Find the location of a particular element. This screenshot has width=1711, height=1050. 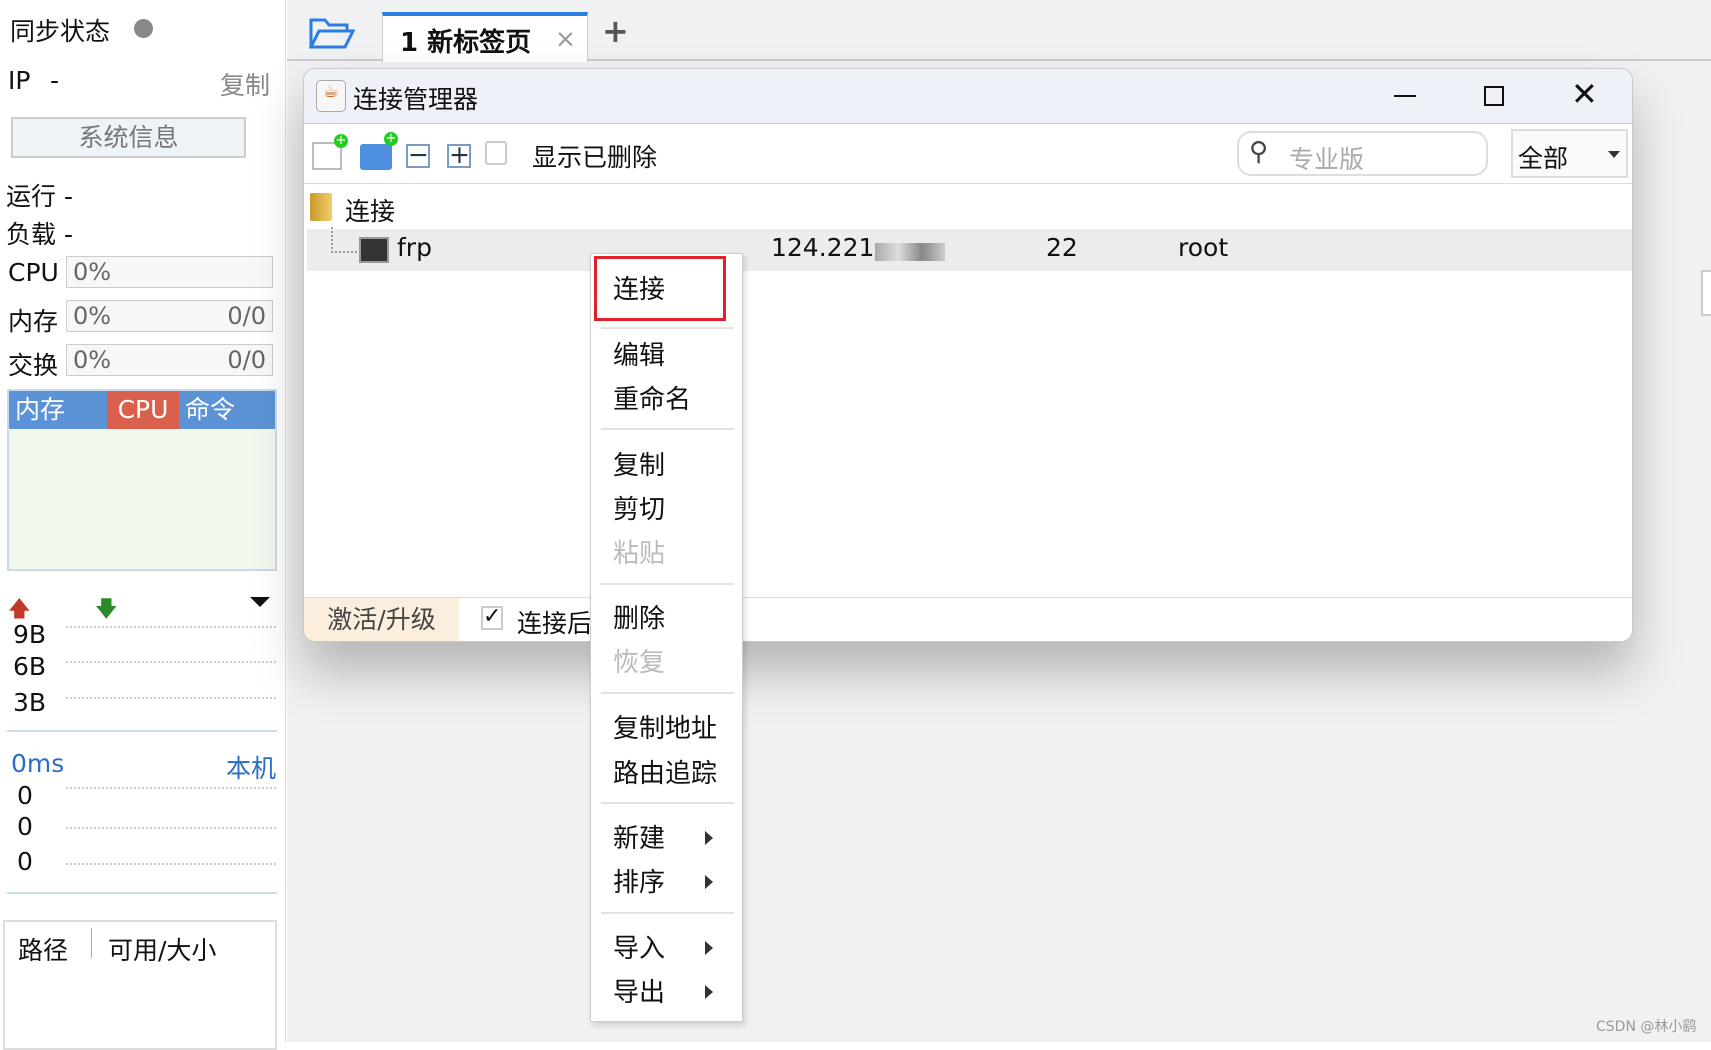

cpu-bar: 0% is located at coordinates (169, 272).